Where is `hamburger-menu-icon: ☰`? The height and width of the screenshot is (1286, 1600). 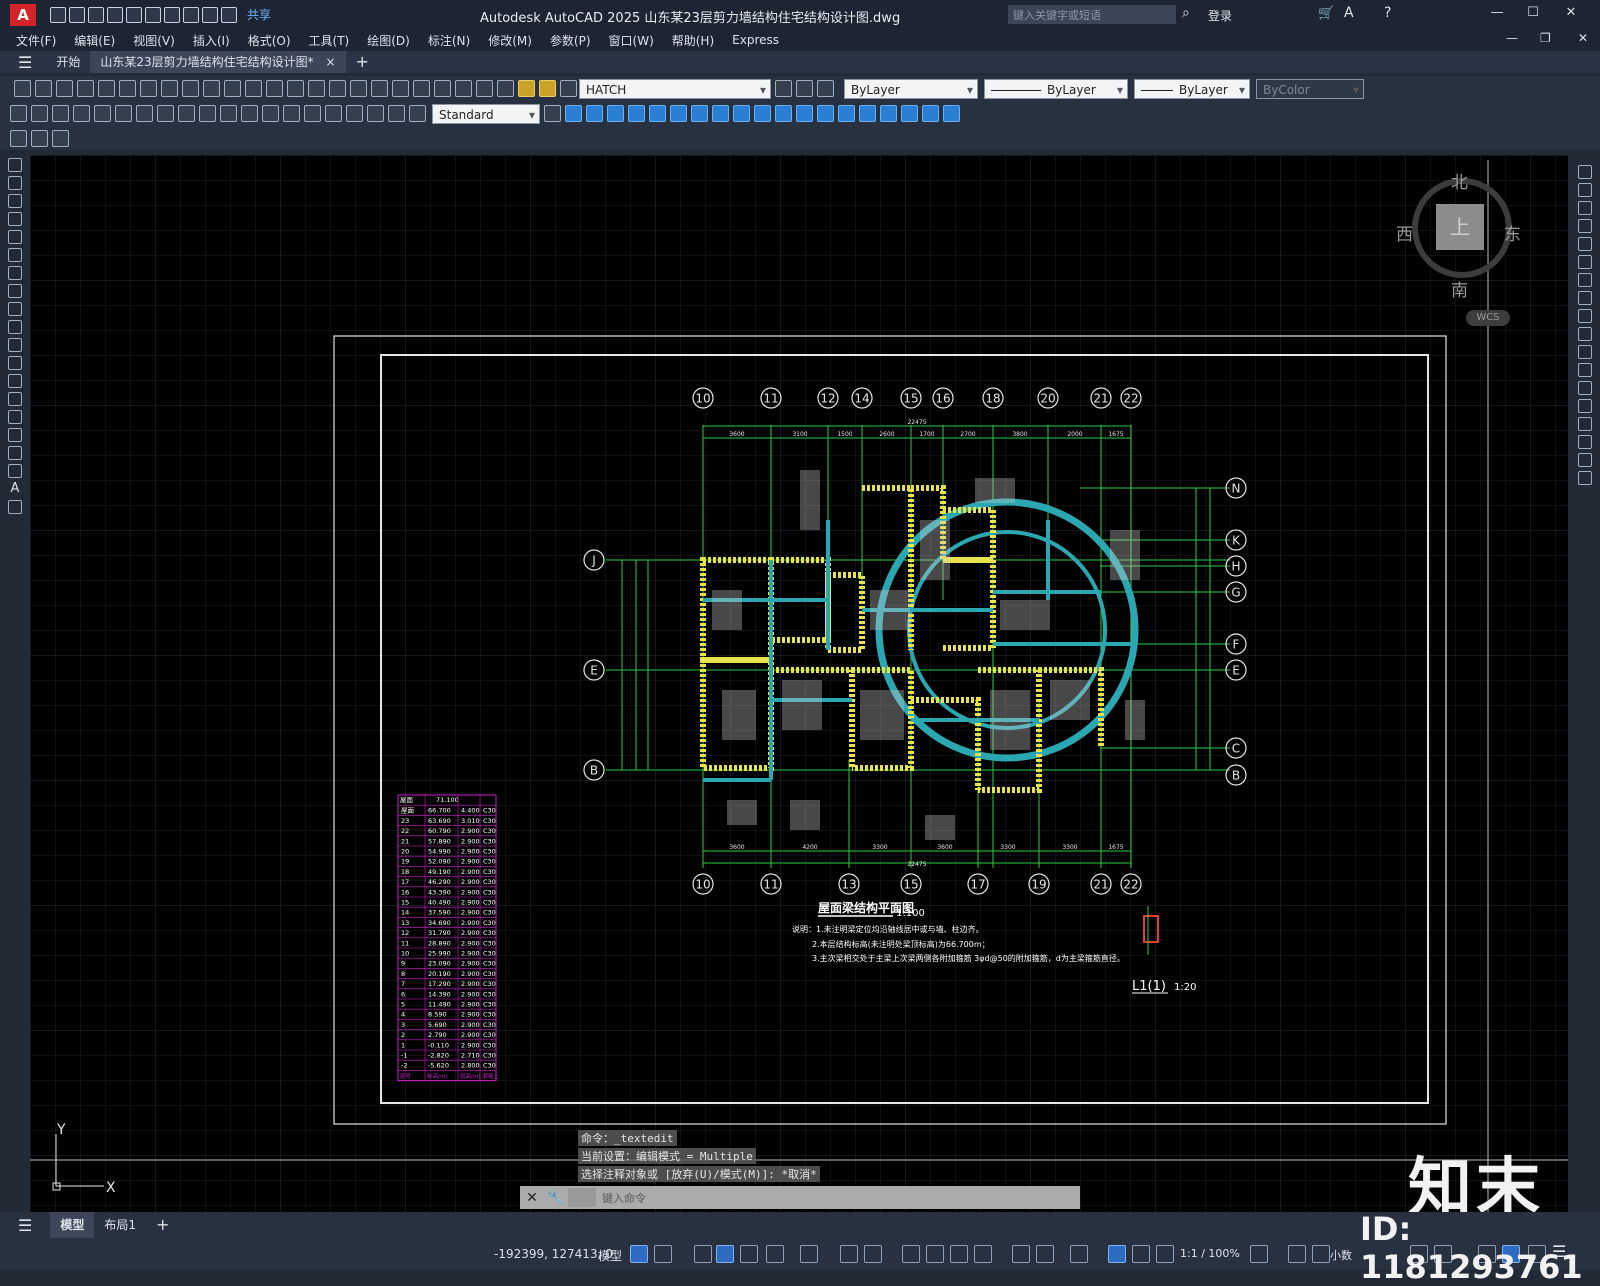
hamburger-menu-icon: ☰ is located at coordinates (25, 62).